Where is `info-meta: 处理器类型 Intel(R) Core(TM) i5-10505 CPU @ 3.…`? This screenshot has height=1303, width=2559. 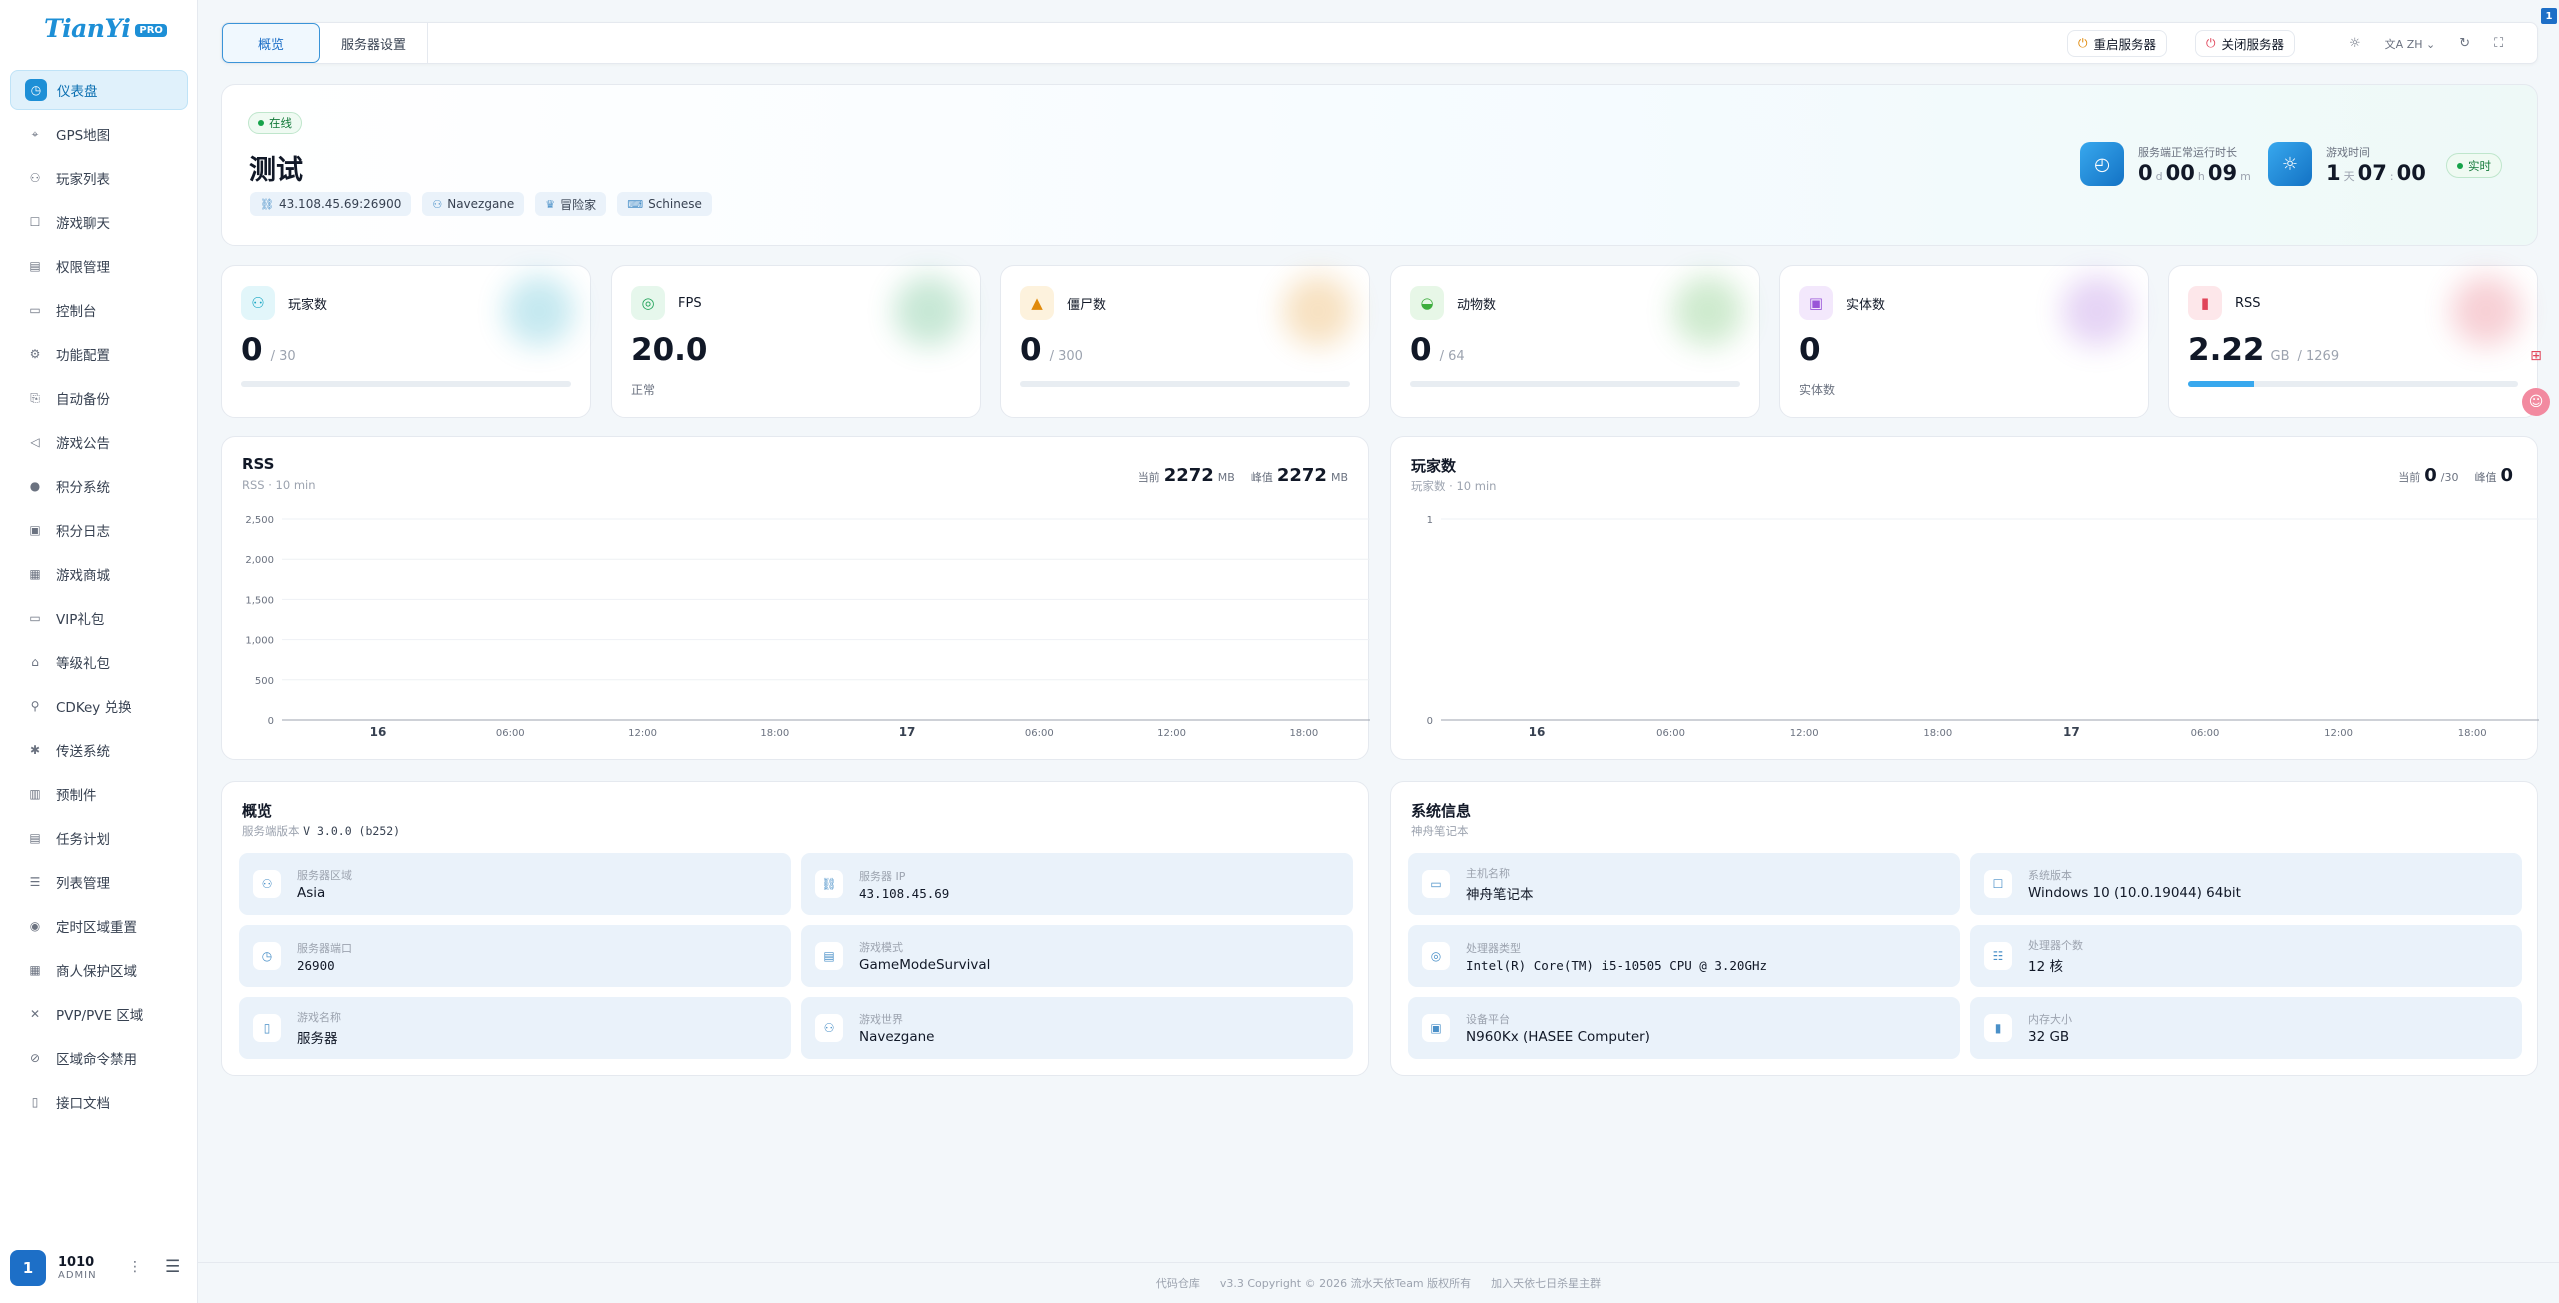 info-meta: 处理器类型 Intel(R) Core(TM) i5-10505 CPU @ 3.… is located at coordinates (1616, 956).